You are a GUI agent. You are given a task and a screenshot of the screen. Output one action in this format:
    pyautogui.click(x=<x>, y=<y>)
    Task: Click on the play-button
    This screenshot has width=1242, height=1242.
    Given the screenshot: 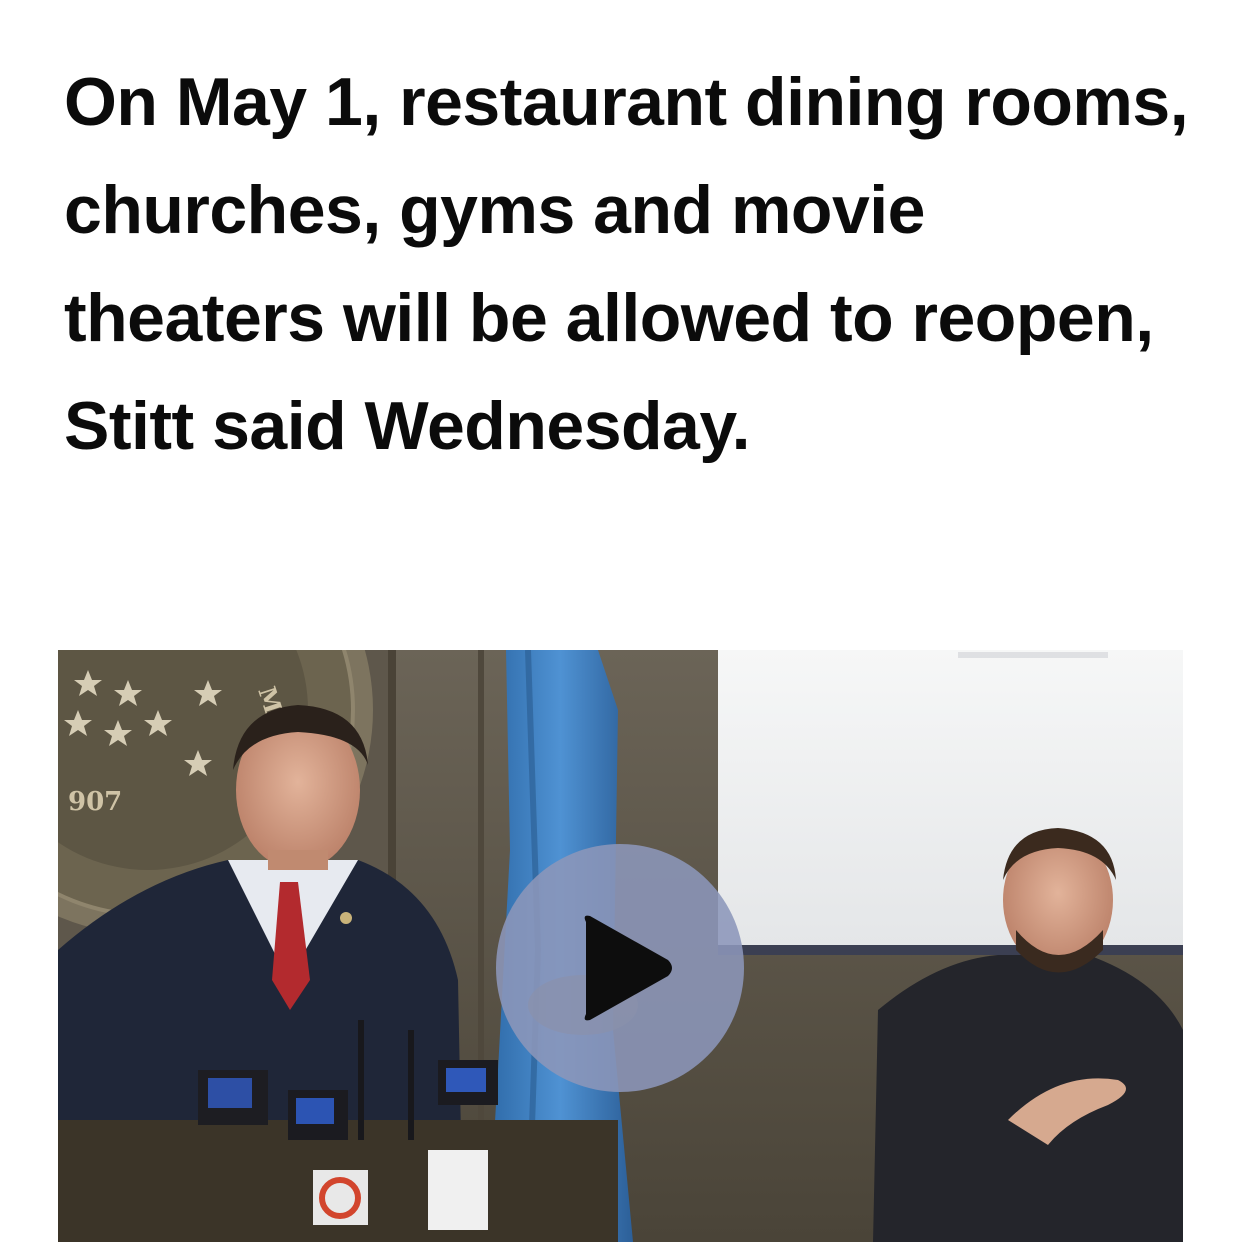 What is the action you would take?
    pyautogui.click(x=620, y=968)
    